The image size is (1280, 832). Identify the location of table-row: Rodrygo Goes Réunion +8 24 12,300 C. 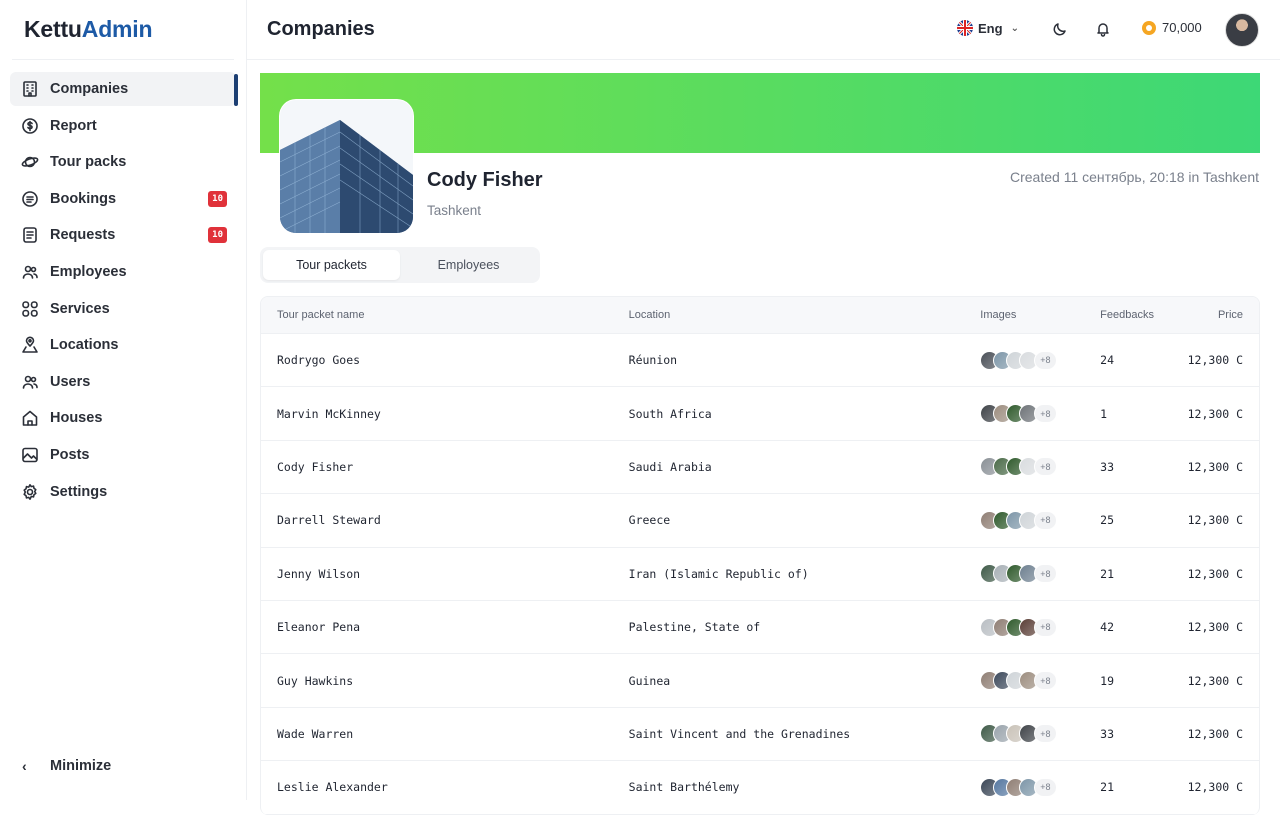
(760, 361).